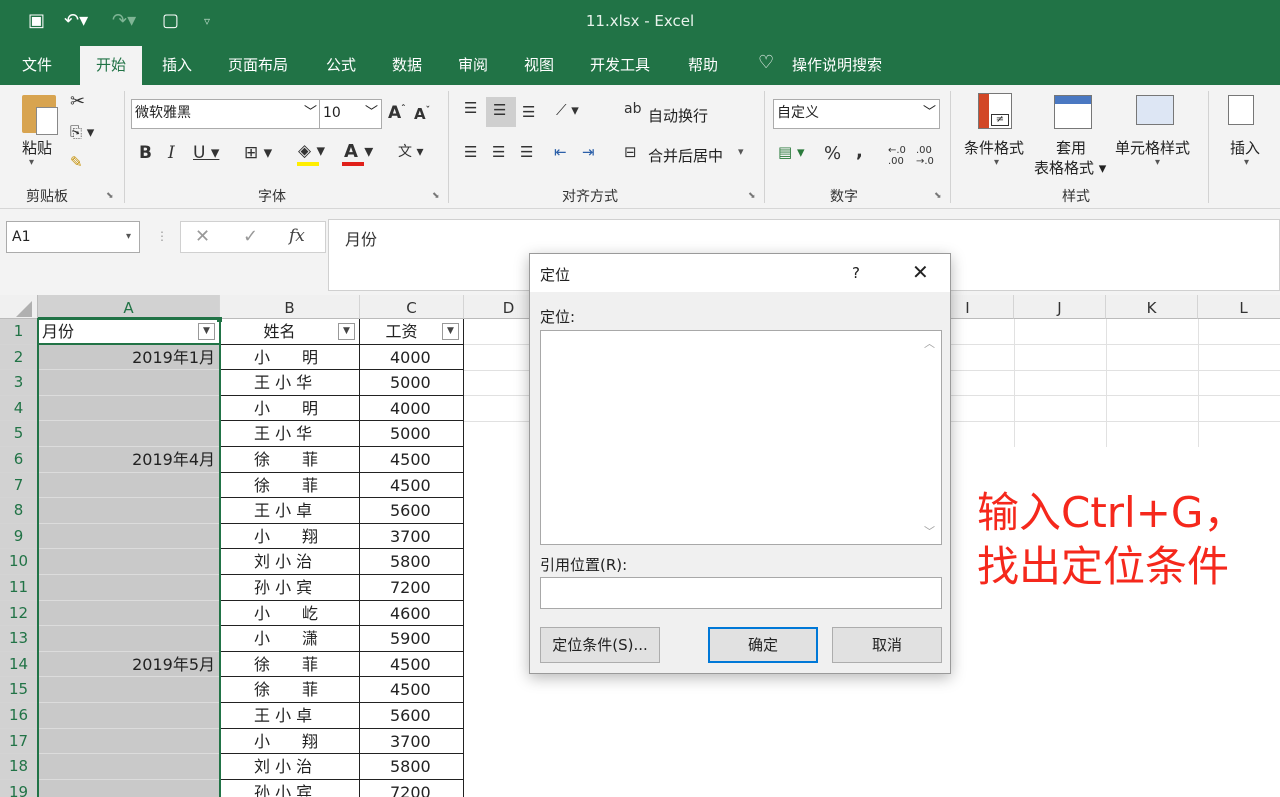 Image resolution: width=1280 pixels, height=797 pixels. What do you see at coordinates (412, 613) in the screenshot?
I see `salary-cell: 4600` at bounding box center [412, 613].